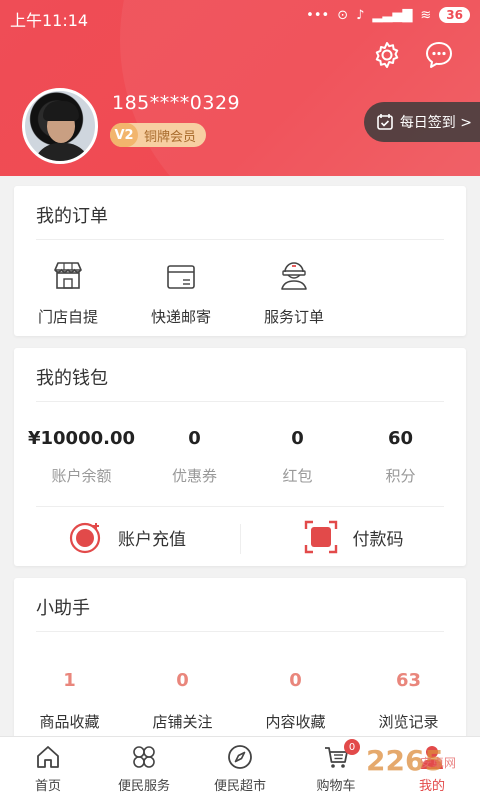  What do you see at coordinates (72, 377) in the screenshot?
I see `wallet-title: 我的钱包` at bounding box center [72, 377].